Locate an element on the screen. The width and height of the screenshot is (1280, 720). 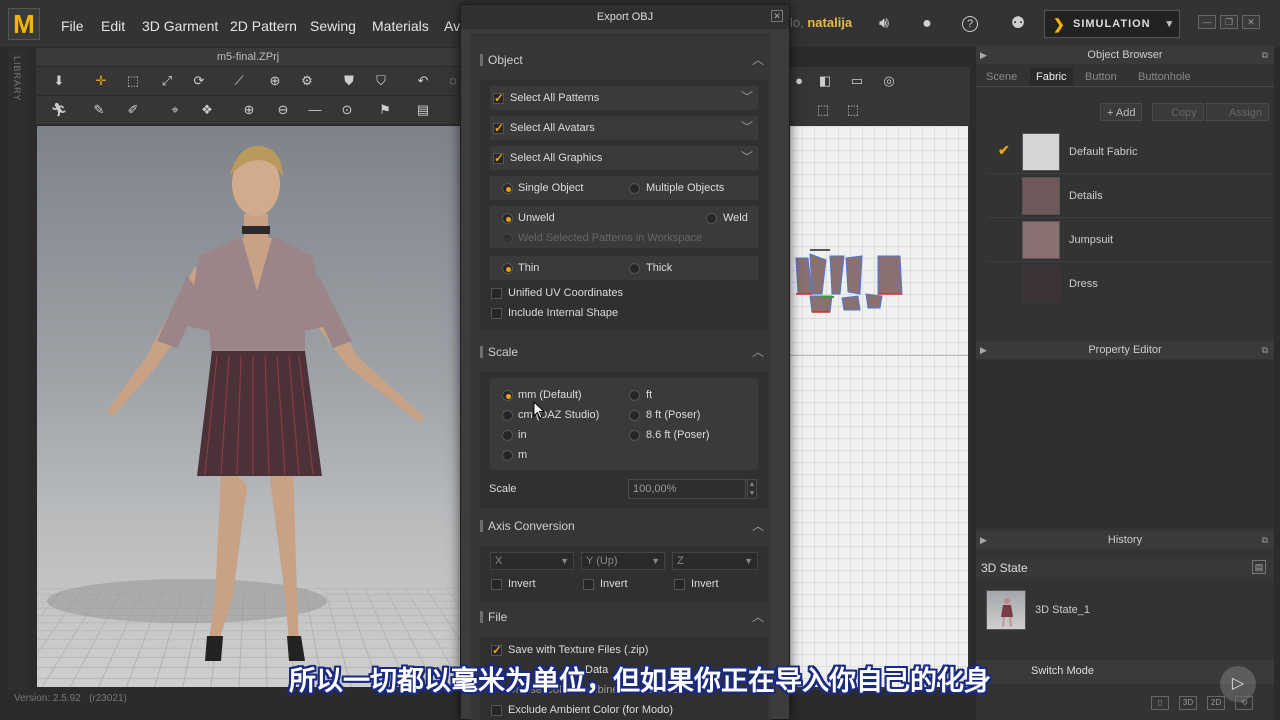
history-item-label: 3D State_1 is located at coordinates (1062, 610).